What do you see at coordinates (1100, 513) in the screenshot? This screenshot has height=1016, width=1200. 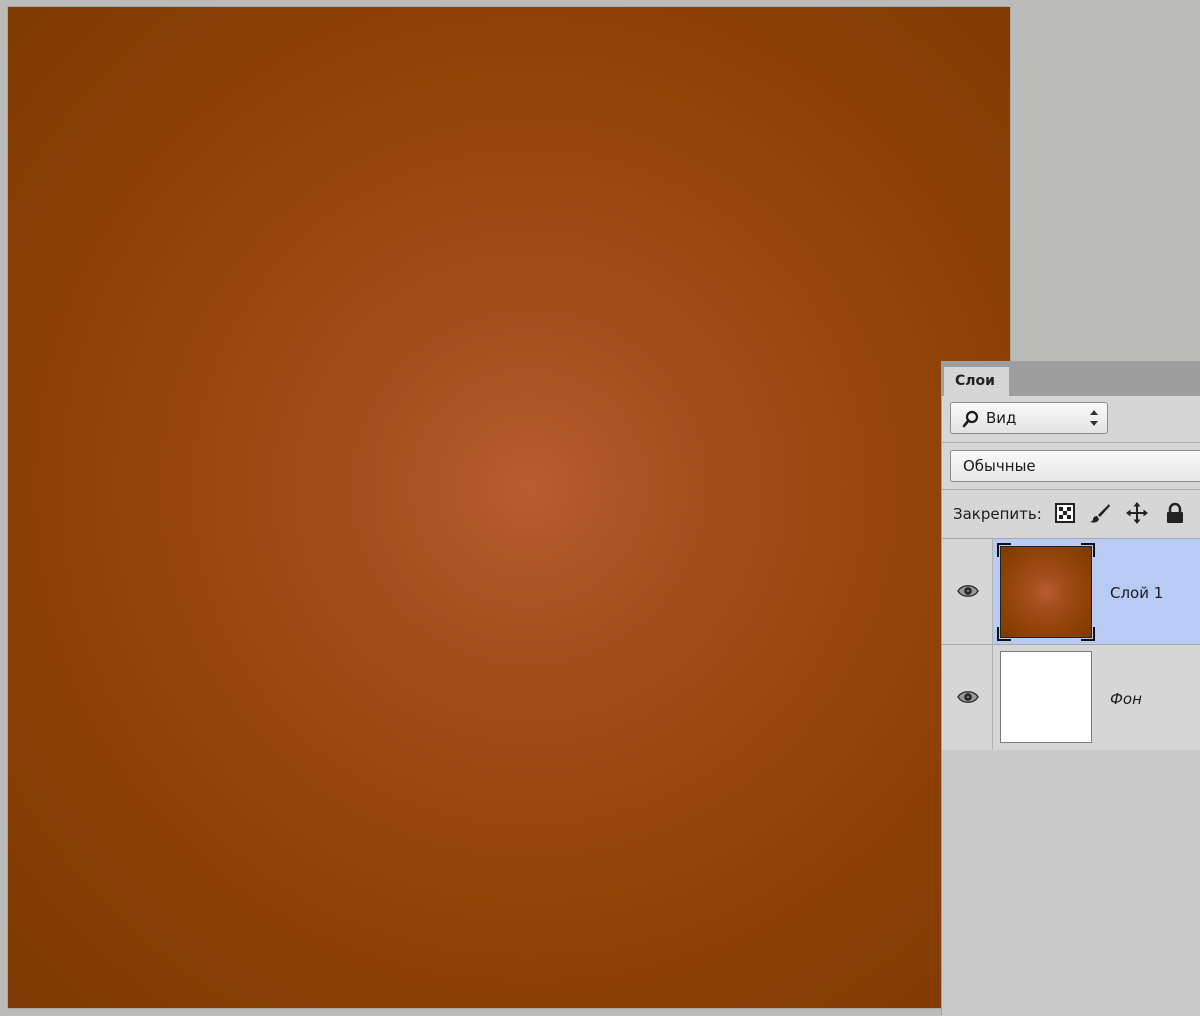 I see `lock-brush-icon` at bounding box center [1100, 513].